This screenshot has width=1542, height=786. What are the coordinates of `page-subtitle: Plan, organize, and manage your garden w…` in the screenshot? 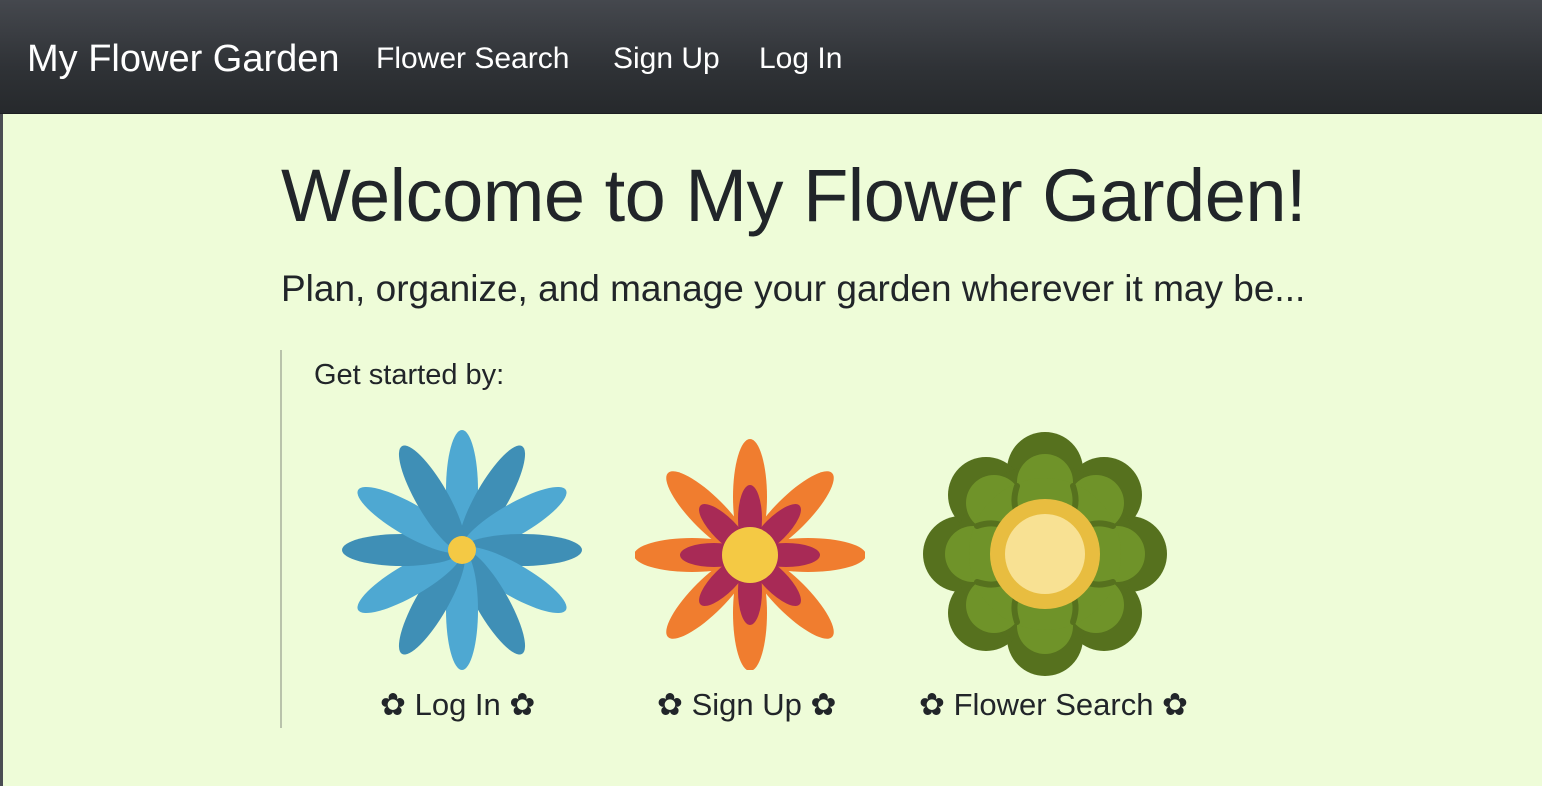 It's located at (793, 288).